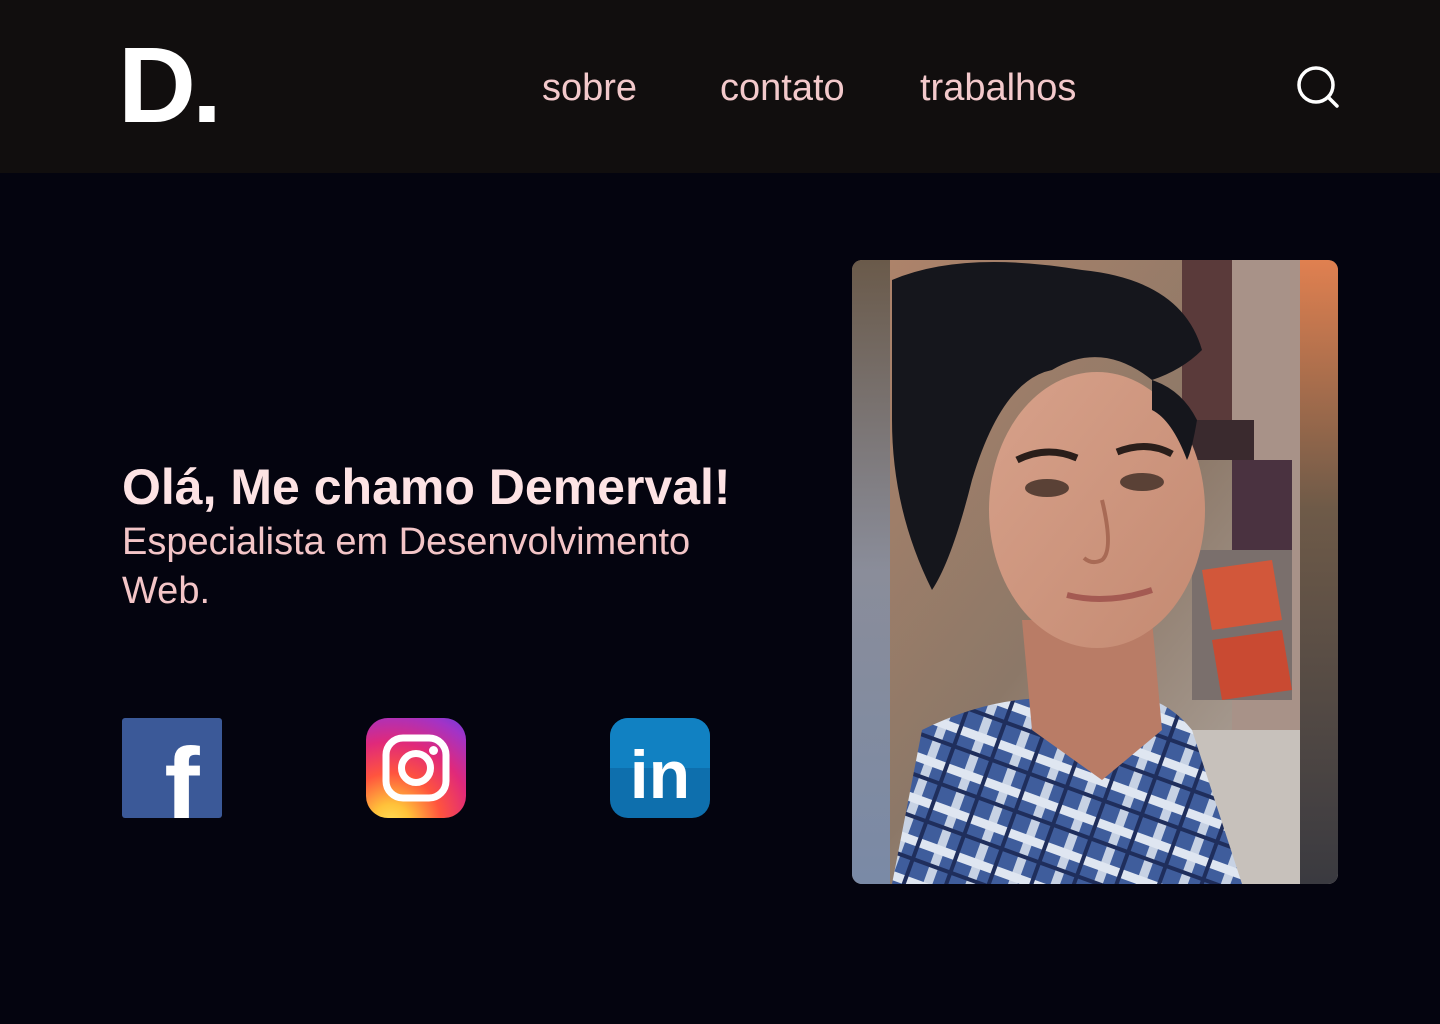 This screenshot has height=1024, width=1440. What do you see at coordinates (182, 772) in the screenshot?
I see `facebook-letter: f` at bounding box center [182, 772].